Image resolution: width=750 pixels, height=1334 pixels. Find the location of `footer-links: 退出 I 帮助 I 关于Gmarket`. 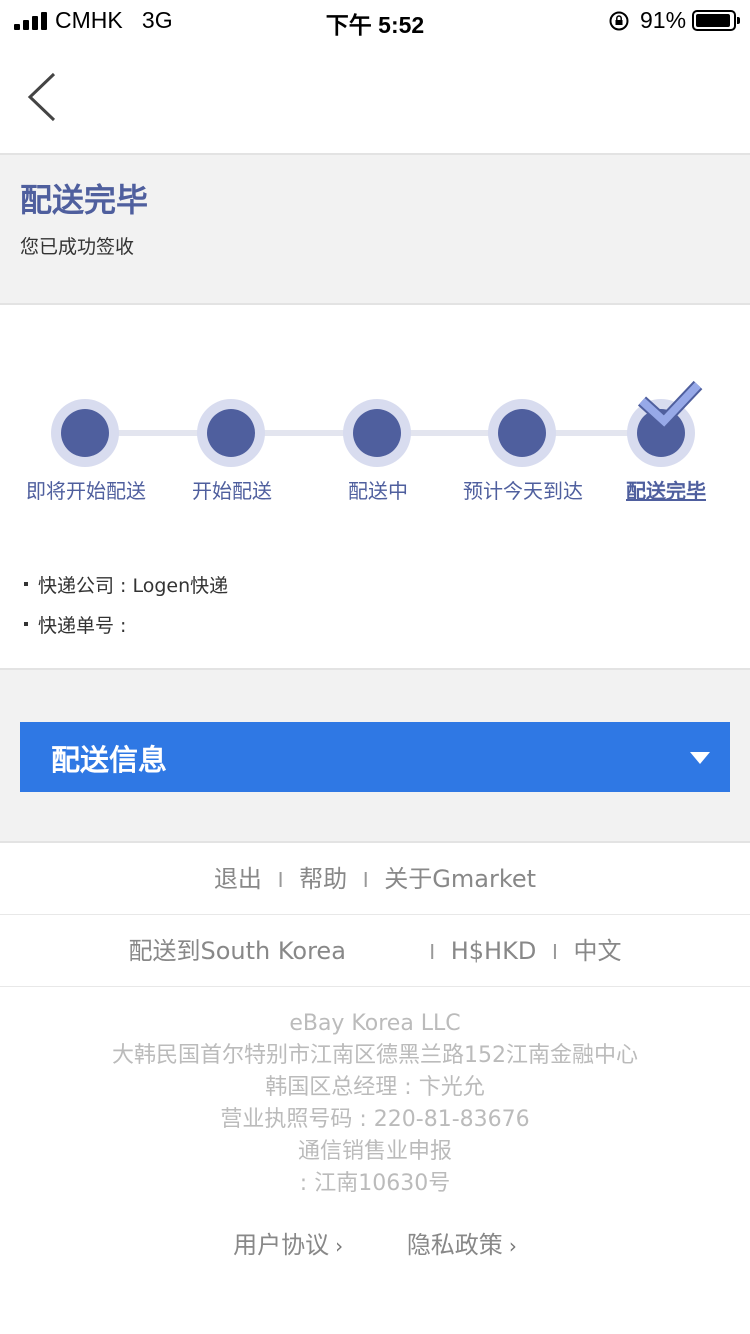

footer-links: 退出 I 帮助 I 关于Gmarket is located at coordinates (375, 879).